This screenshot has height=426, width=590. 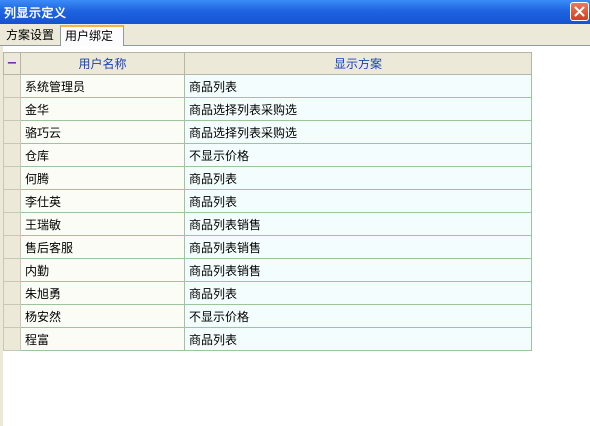 I want to click on table-row: 骆巧云 商品选择列表采购选, so click(x=267, y=132).